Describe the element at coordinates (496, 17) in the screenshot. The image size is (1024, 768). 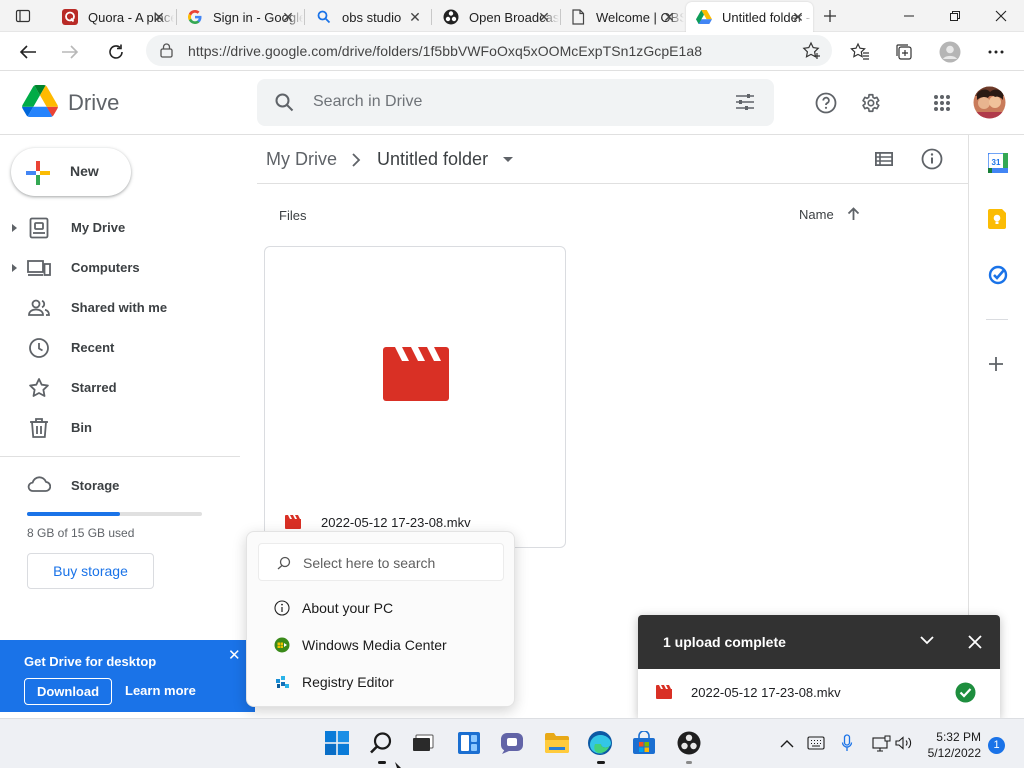
I see `browser-tab-obs-site: Open Broadcaster Software ✕` at that location.